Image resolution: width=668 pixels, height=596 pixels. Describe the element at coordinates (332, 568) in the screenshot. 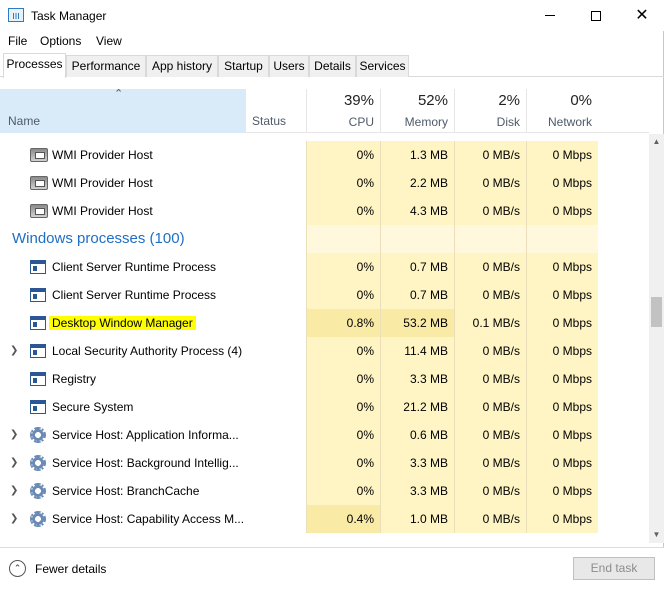

I see `footer-bar: ⌃ Fewer details End task` at that location.